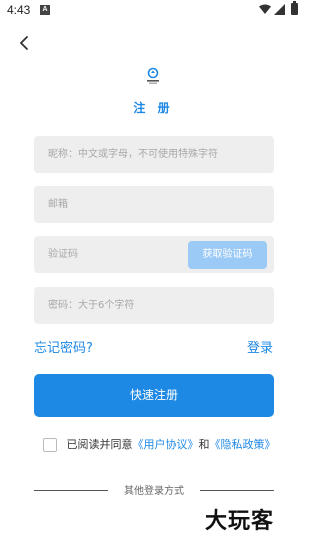  I want to click on back-arrow-icon, so click(25, 43).